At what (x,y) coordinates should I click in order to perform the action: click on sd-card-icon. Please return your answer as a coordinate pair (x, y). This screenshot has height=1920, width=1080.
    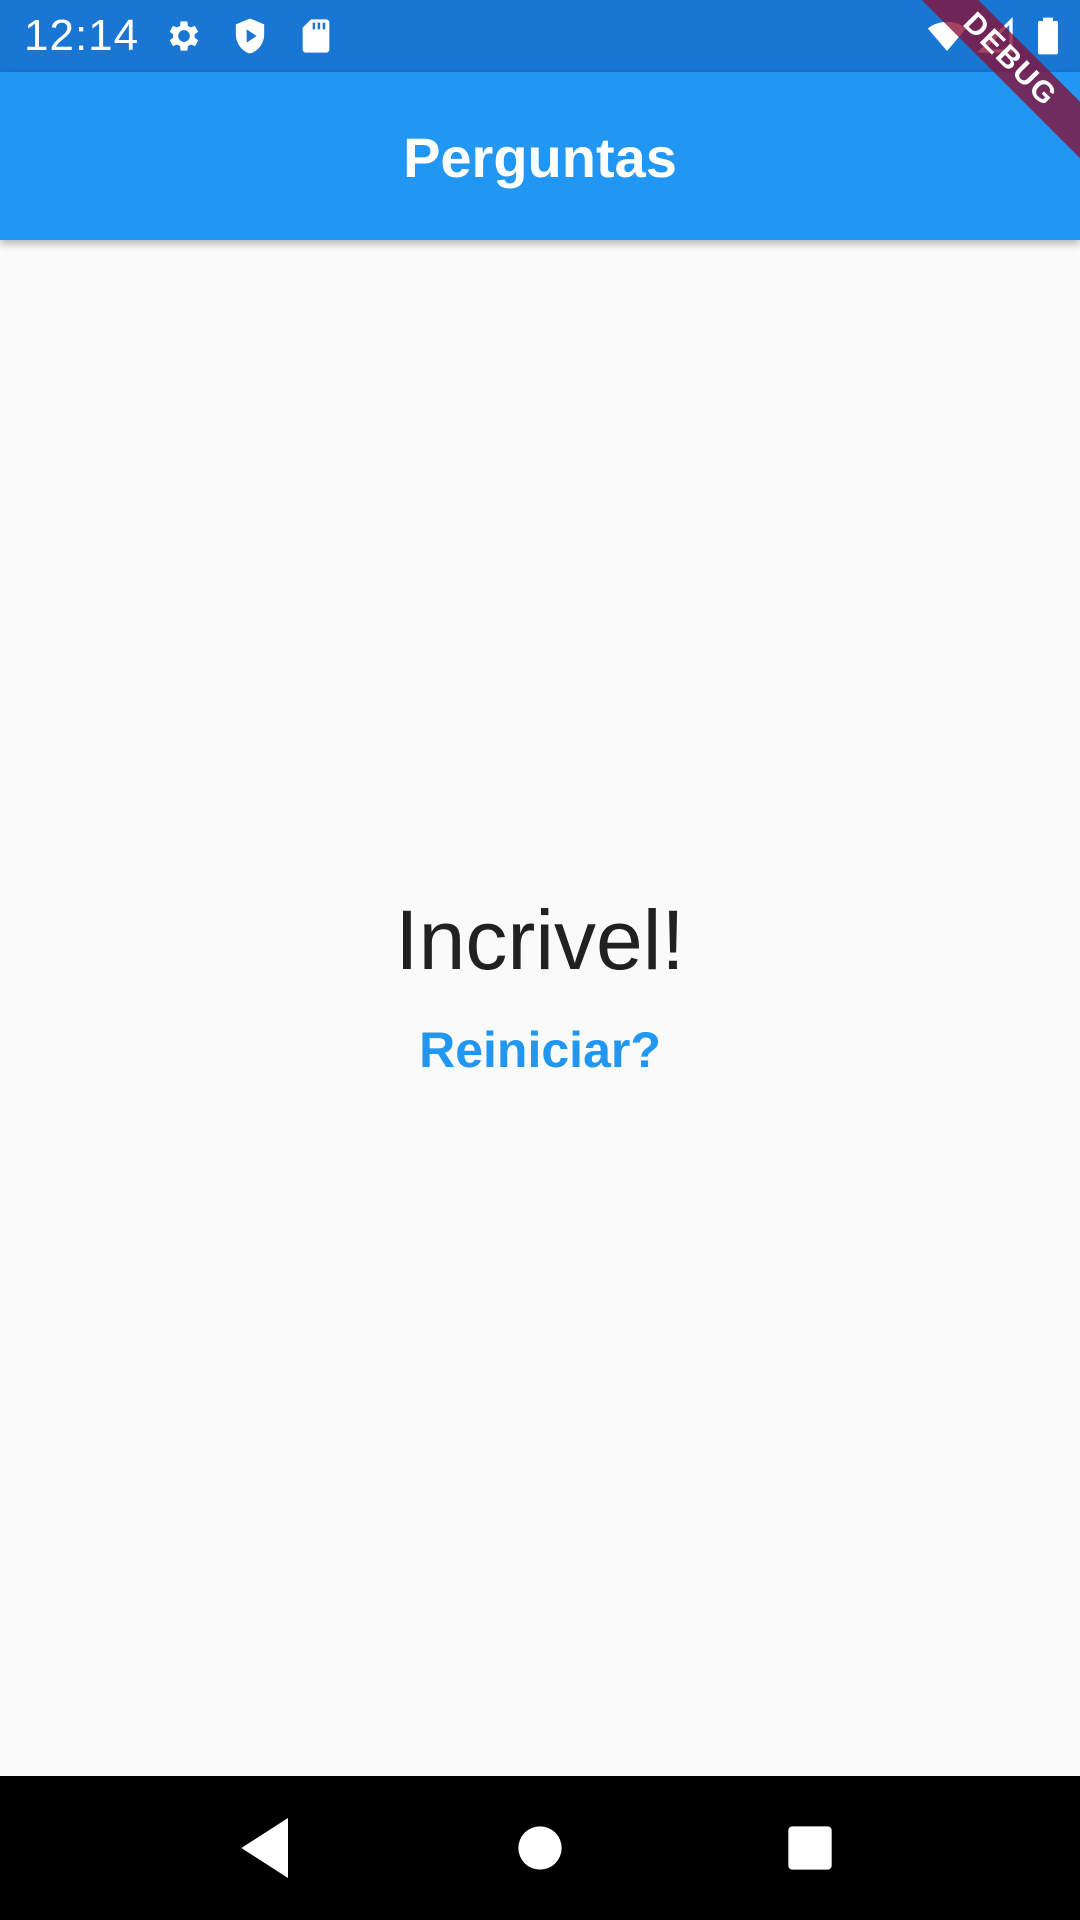
    Looking at the image, I should click on (316, 36).